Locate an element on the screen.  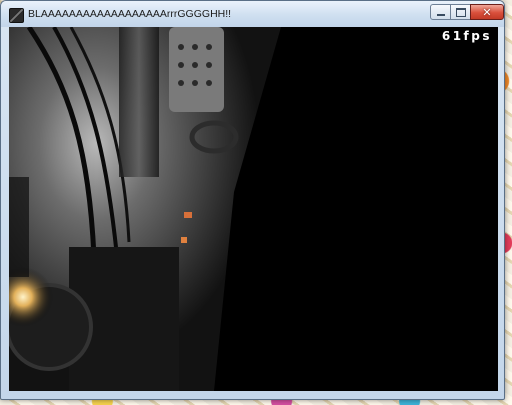
minimize-button is located at coordinates (440, 12).